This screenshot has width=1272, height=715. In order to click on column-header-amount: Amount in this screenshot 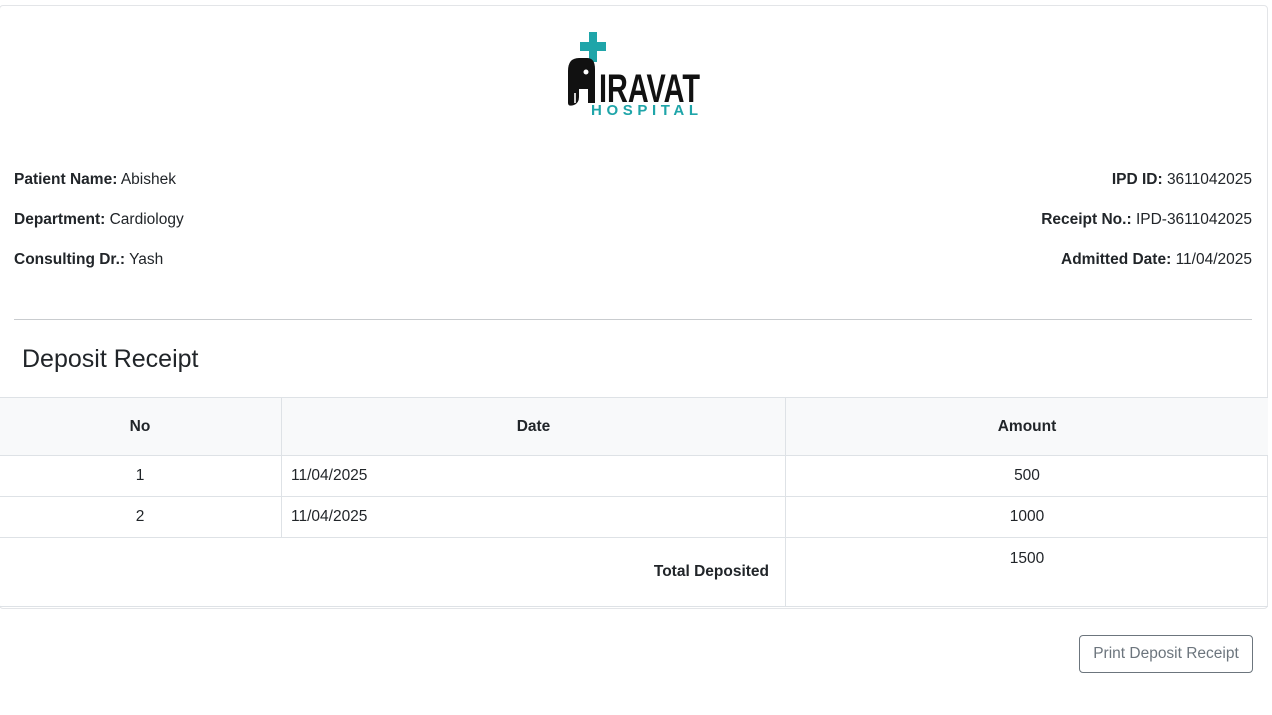, I will do `click(1026, 426)`.